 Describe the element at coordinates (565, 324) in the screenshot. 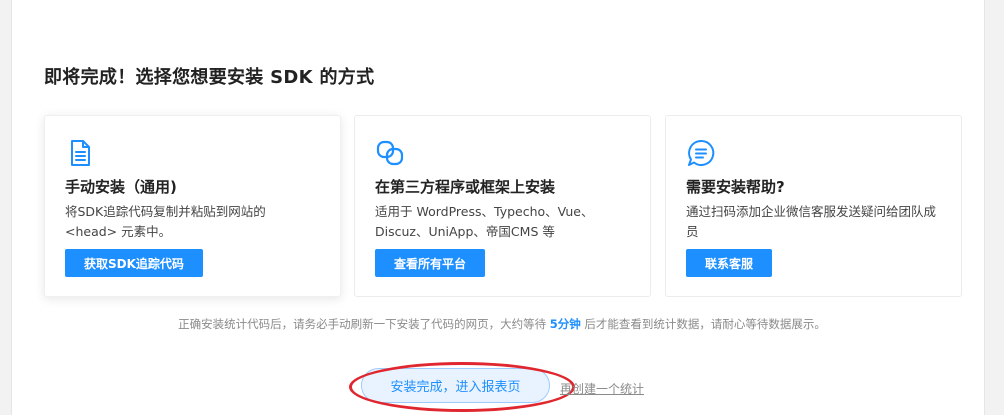

I see `notice-wait-time: 5分钟` at that location.